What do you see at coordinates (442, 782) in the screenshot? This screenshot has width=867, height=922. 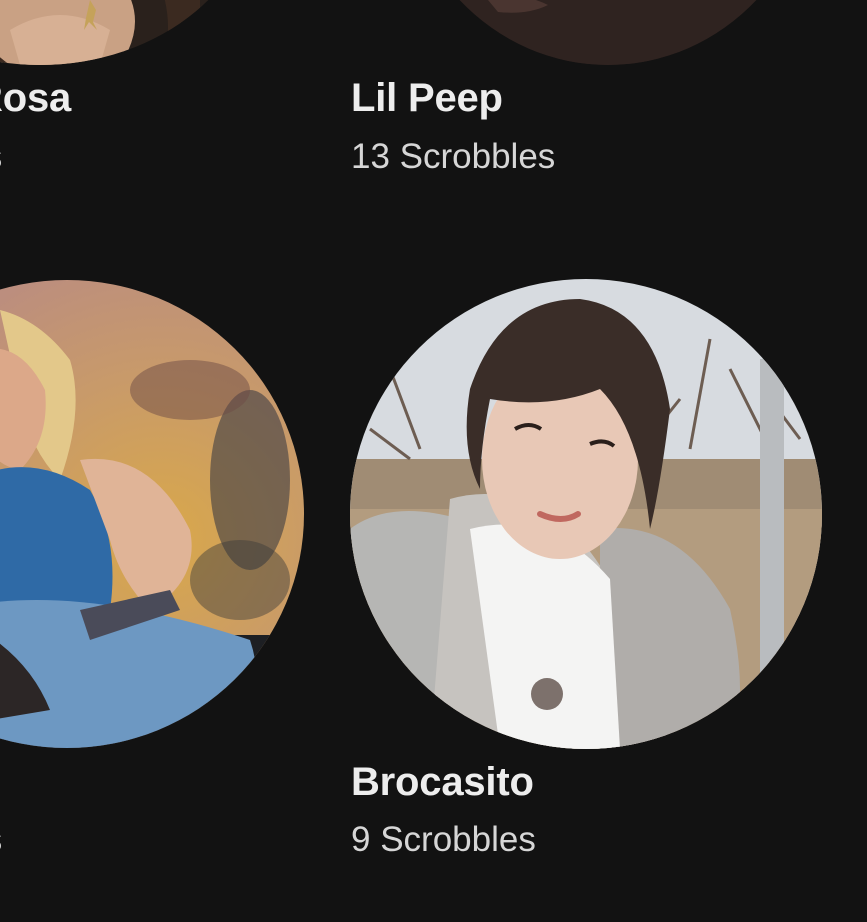 I see `artist-name: Brocasito` at bounding box center [442, 782].